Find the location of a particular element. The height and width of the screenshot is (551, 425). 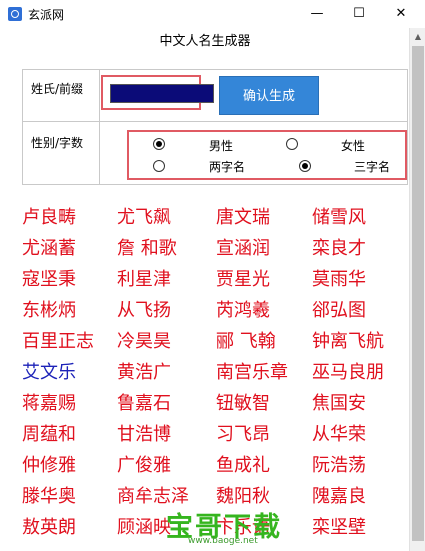

surname-input is located at coordinates (162, 93).